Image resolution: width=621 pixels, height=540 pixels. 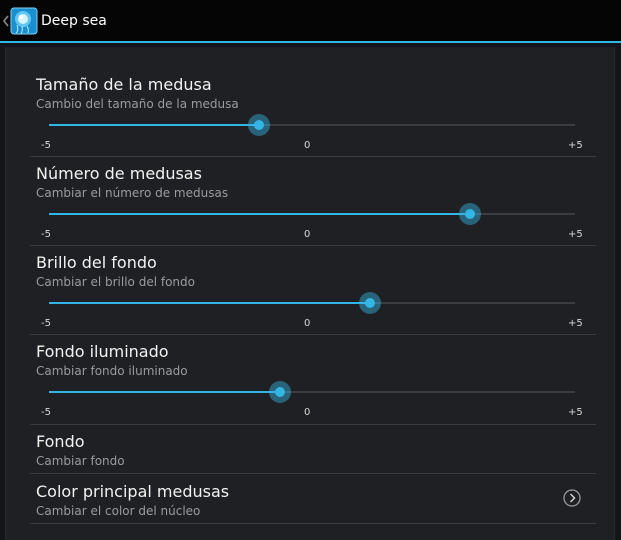 What do you see at coordinates (96, 262) in the screenshot?
I see `pref-title: Brillo del fondo` at bounding box center [96, 262].